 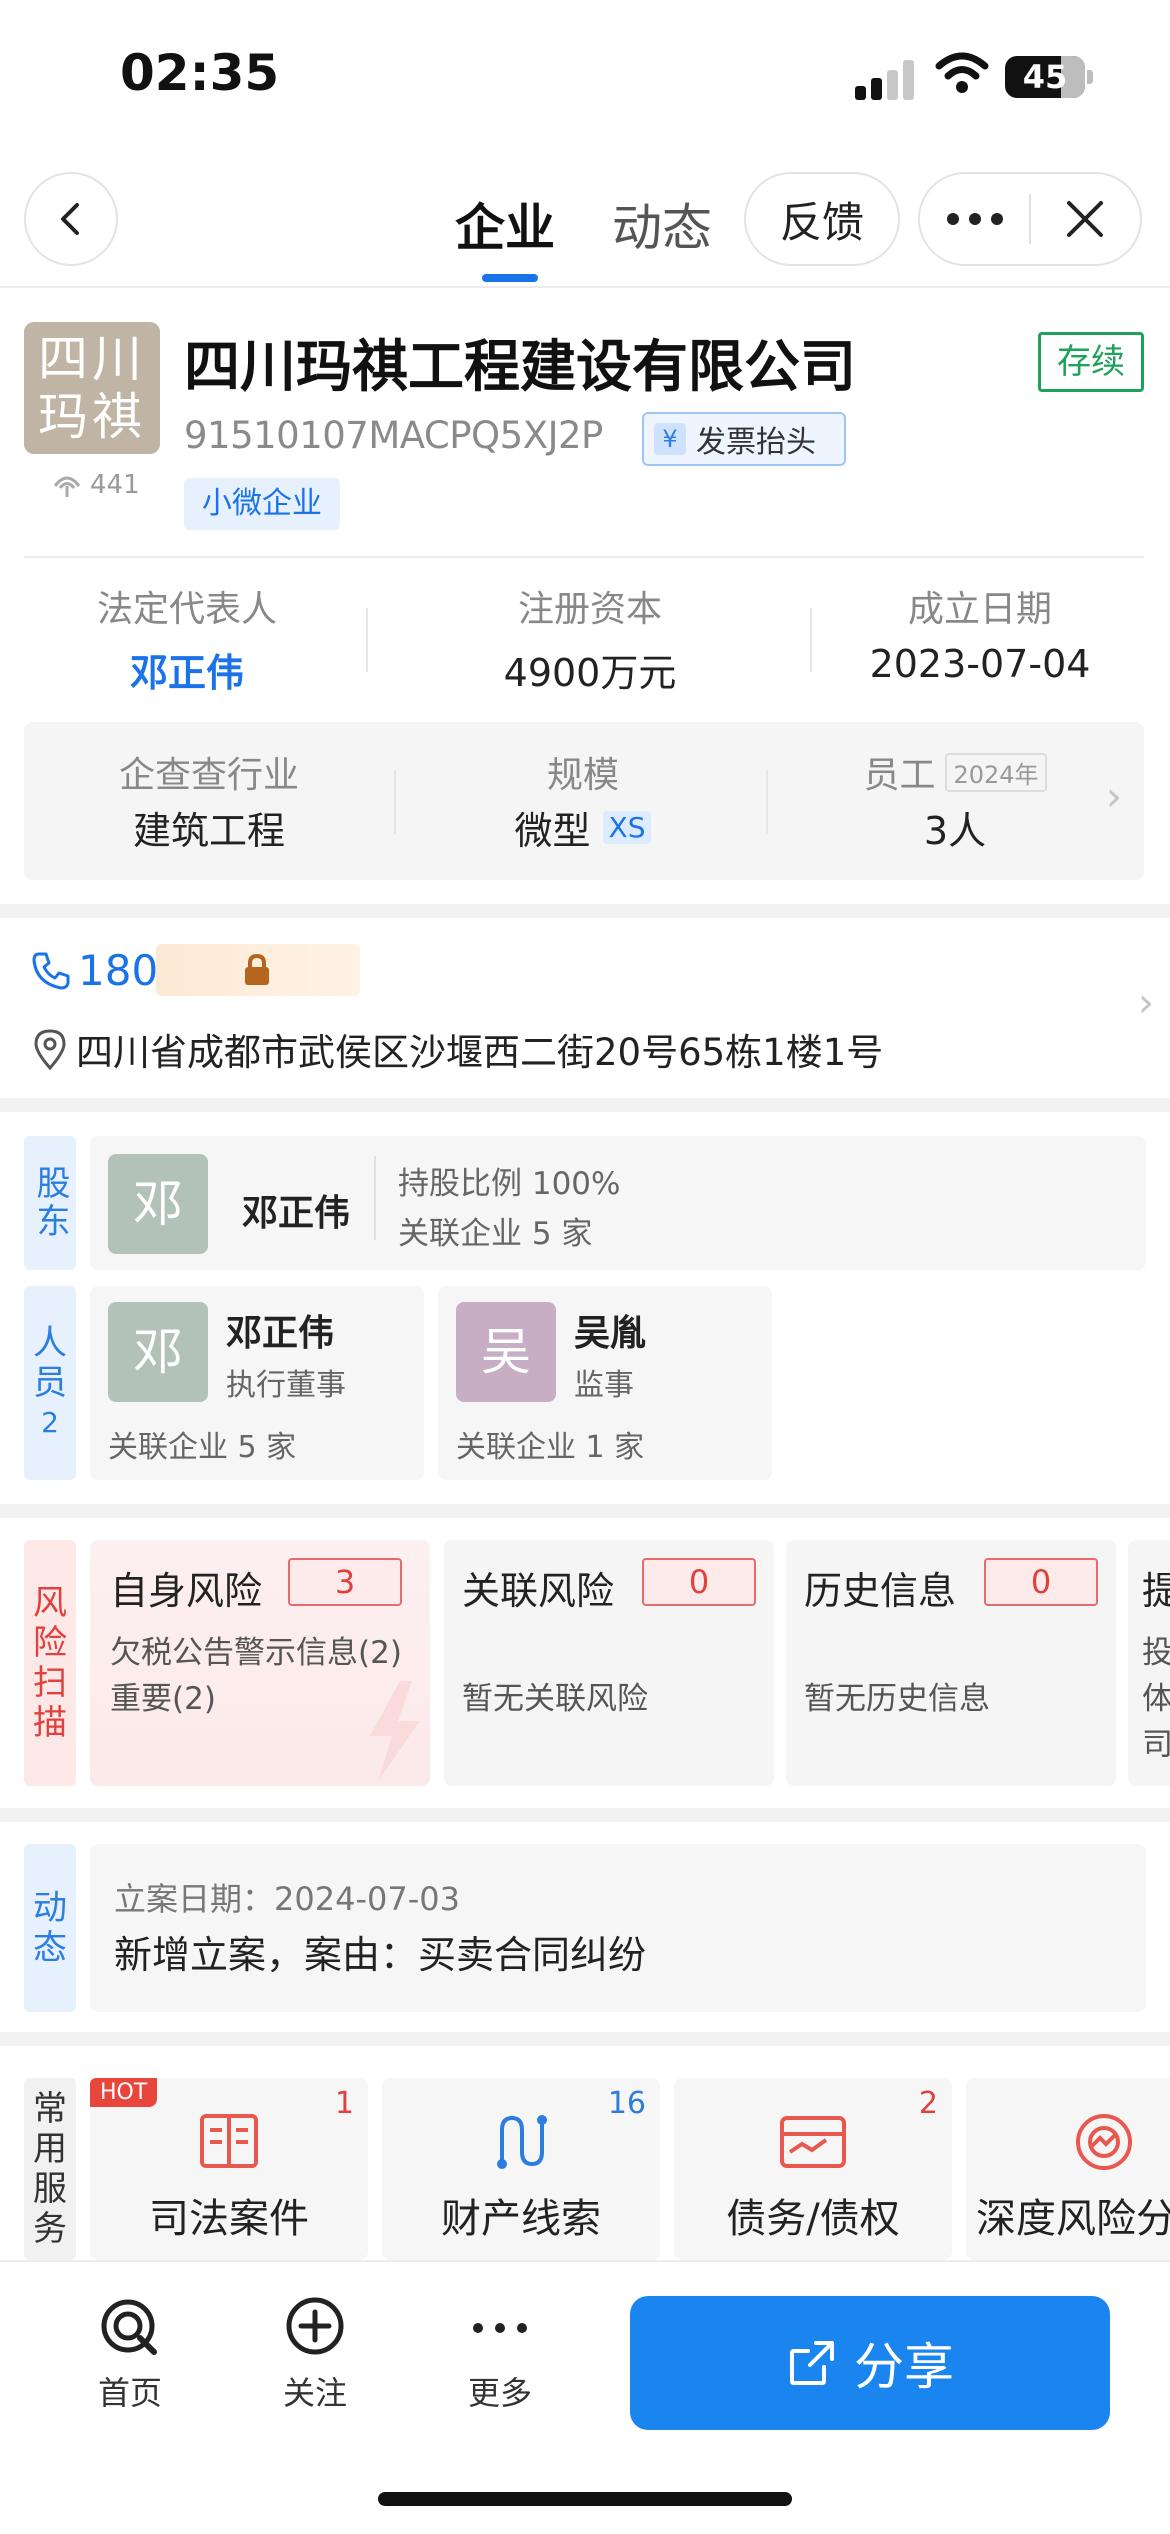 What do you see at coordinates (590, 673) in the screenshot?
I see `capital-value: 4900万元` at bounding box center [590, 673].